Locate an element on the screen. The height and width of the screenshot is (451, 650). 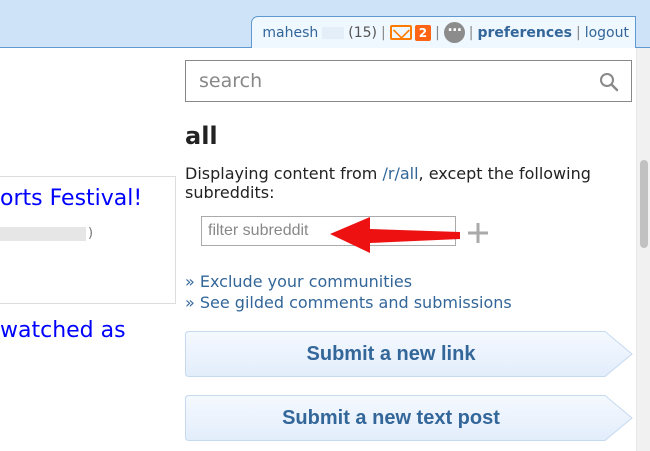
submit-text-post-label: Submit a new text post is located at coordinates (391, 418).